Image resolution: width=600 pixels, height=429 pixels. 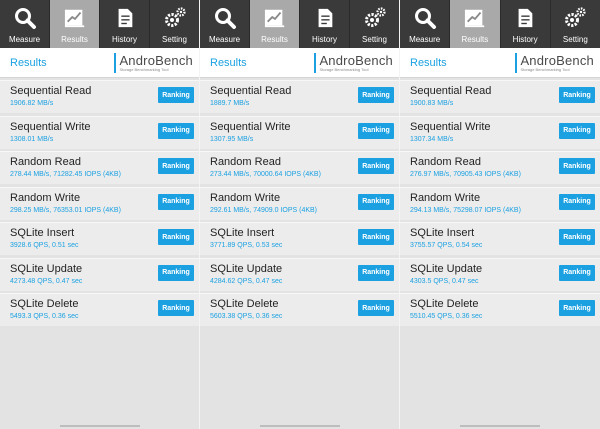 I want to click on test-value: 1906.82 MB/s, so click(x=32, y=103).